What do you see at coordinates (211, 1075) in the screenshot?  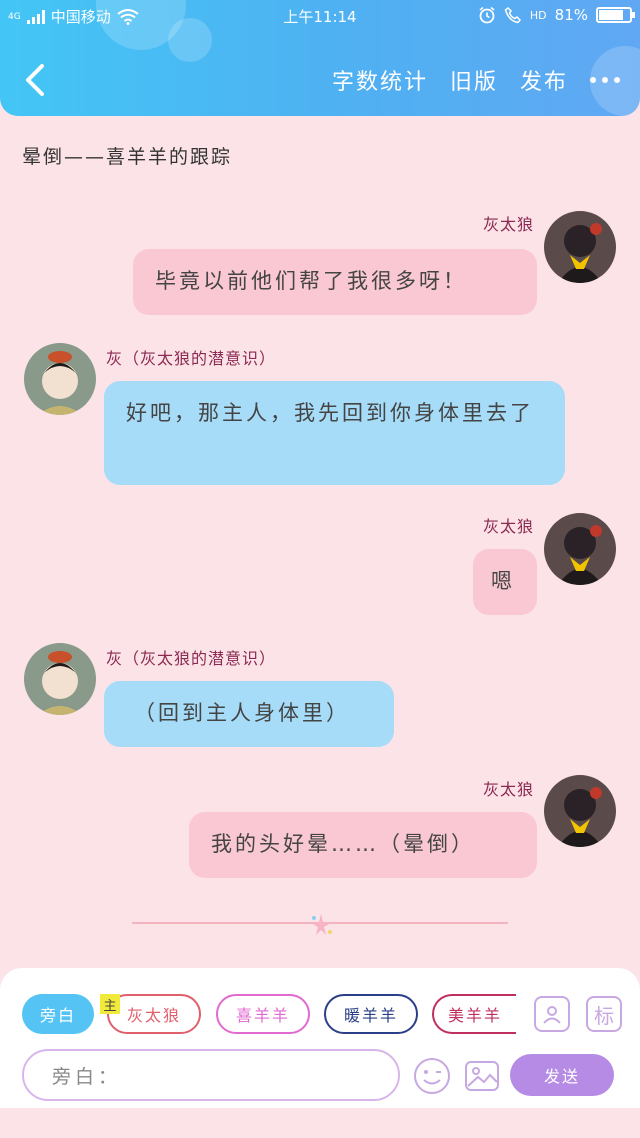 I see `message-input: 旁白：` at bounding box center [211, 1075].